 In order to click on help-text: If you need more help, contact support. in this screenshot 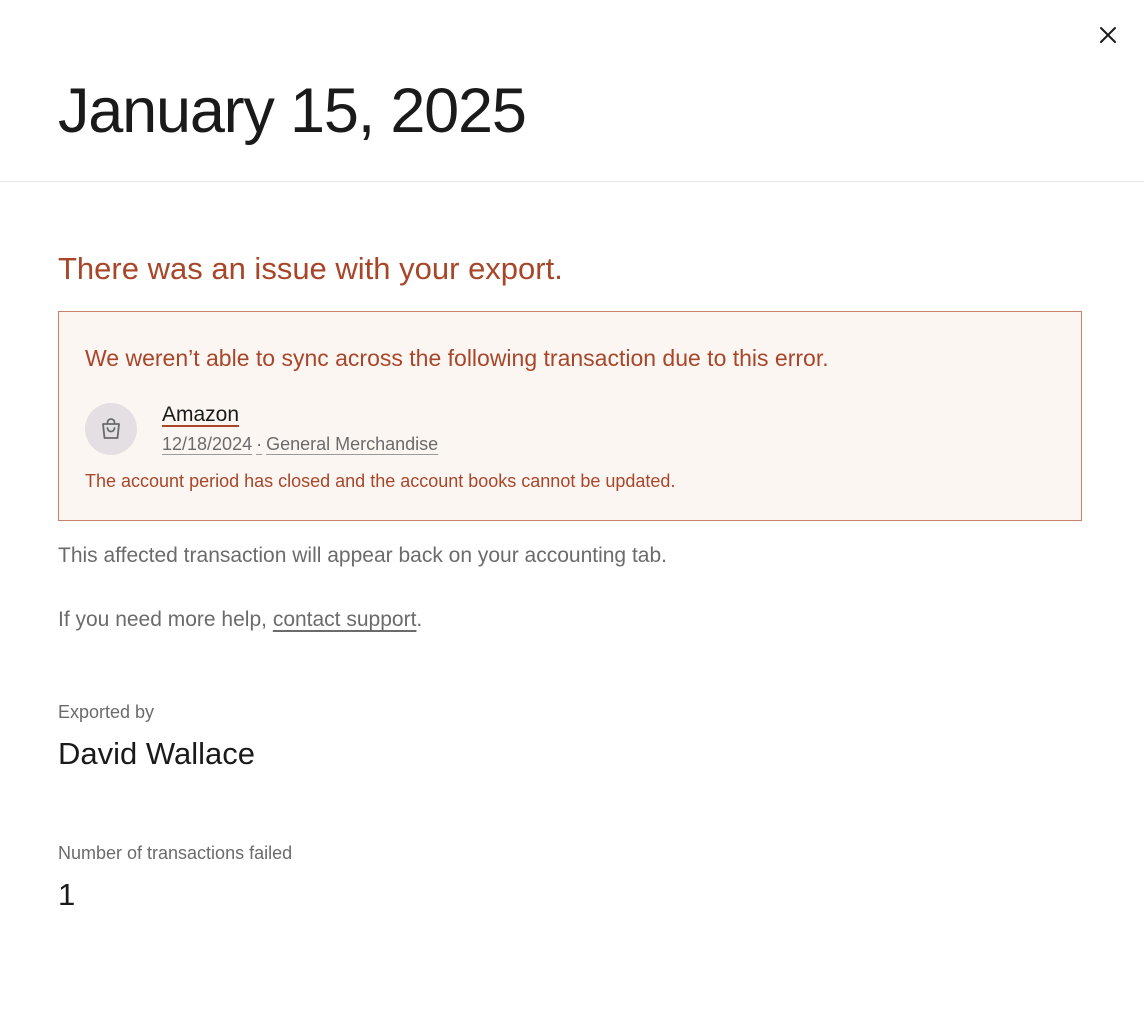, I will do `click(240, 620)`.